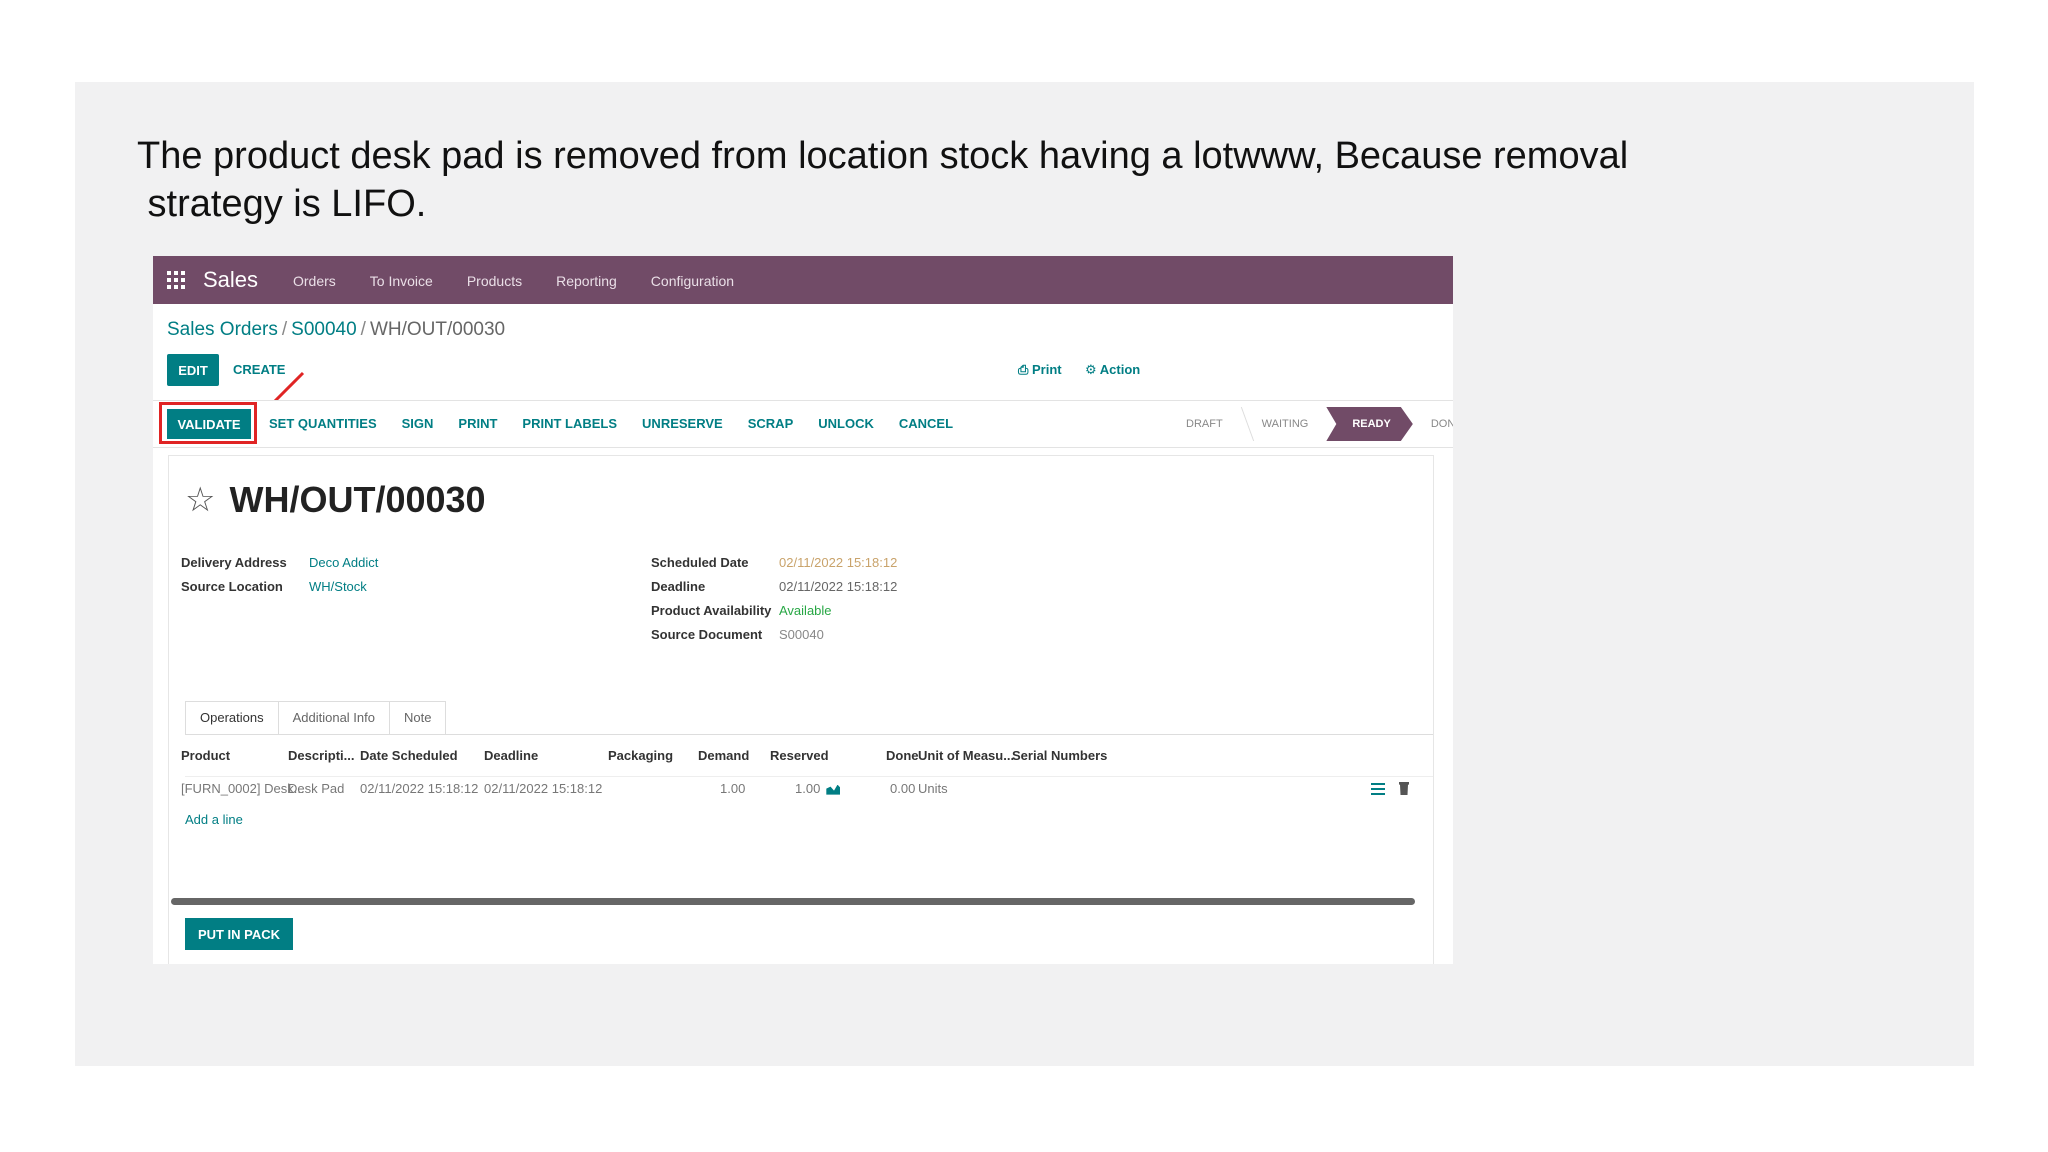 The image size is (2048, 1152). Describe the element at coordinates (193, 370) in the screenshot. I see `edit-button: EDIT` at that location.